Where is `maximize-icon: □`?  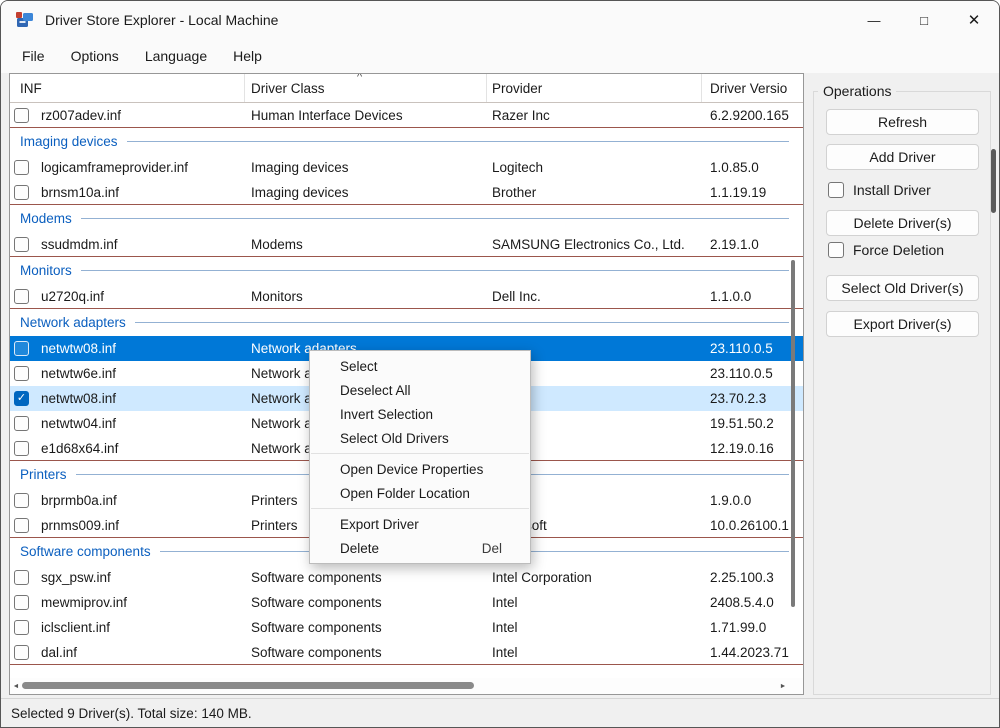
maximize-icon: □ is located at coordinates (924, 20).